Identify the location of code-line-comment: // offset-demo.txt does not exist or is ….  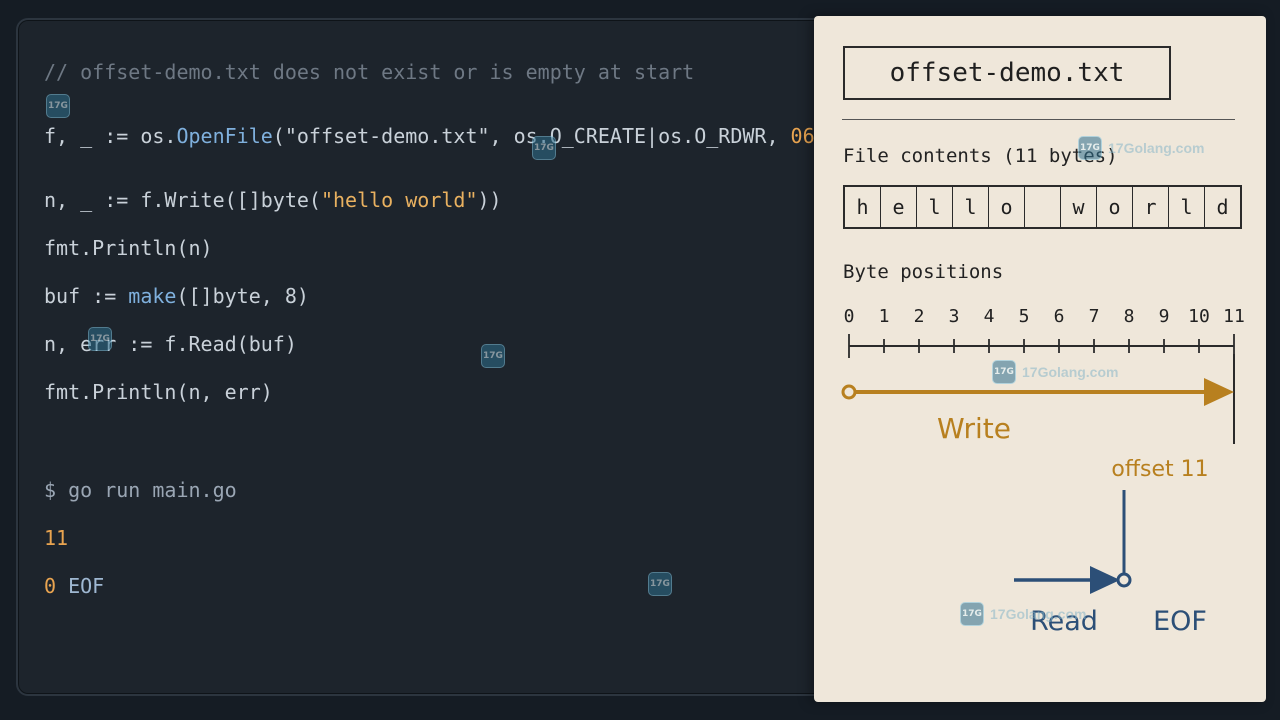
(369, 72).